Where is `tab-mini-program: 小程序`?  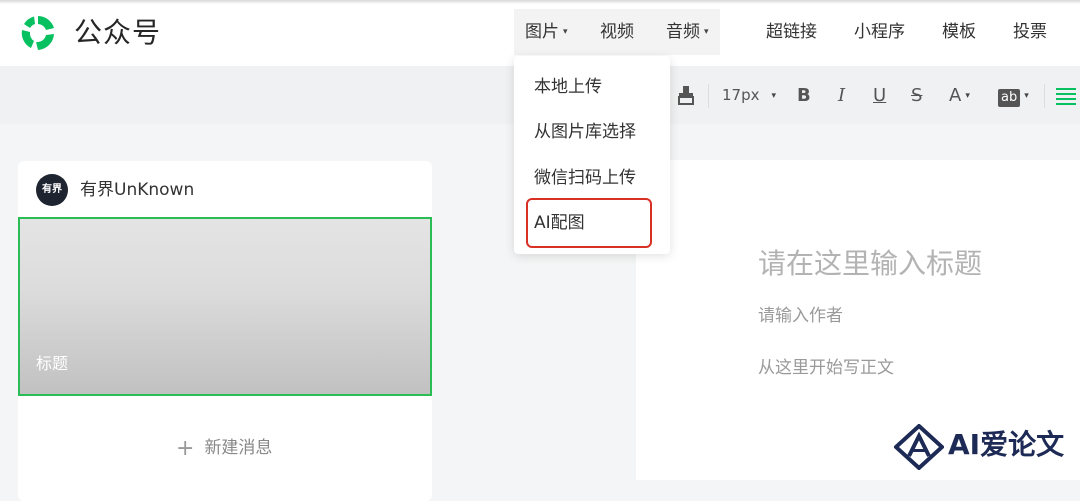
tab-mini-program: 小程序 is located at coordinates (879, 32).